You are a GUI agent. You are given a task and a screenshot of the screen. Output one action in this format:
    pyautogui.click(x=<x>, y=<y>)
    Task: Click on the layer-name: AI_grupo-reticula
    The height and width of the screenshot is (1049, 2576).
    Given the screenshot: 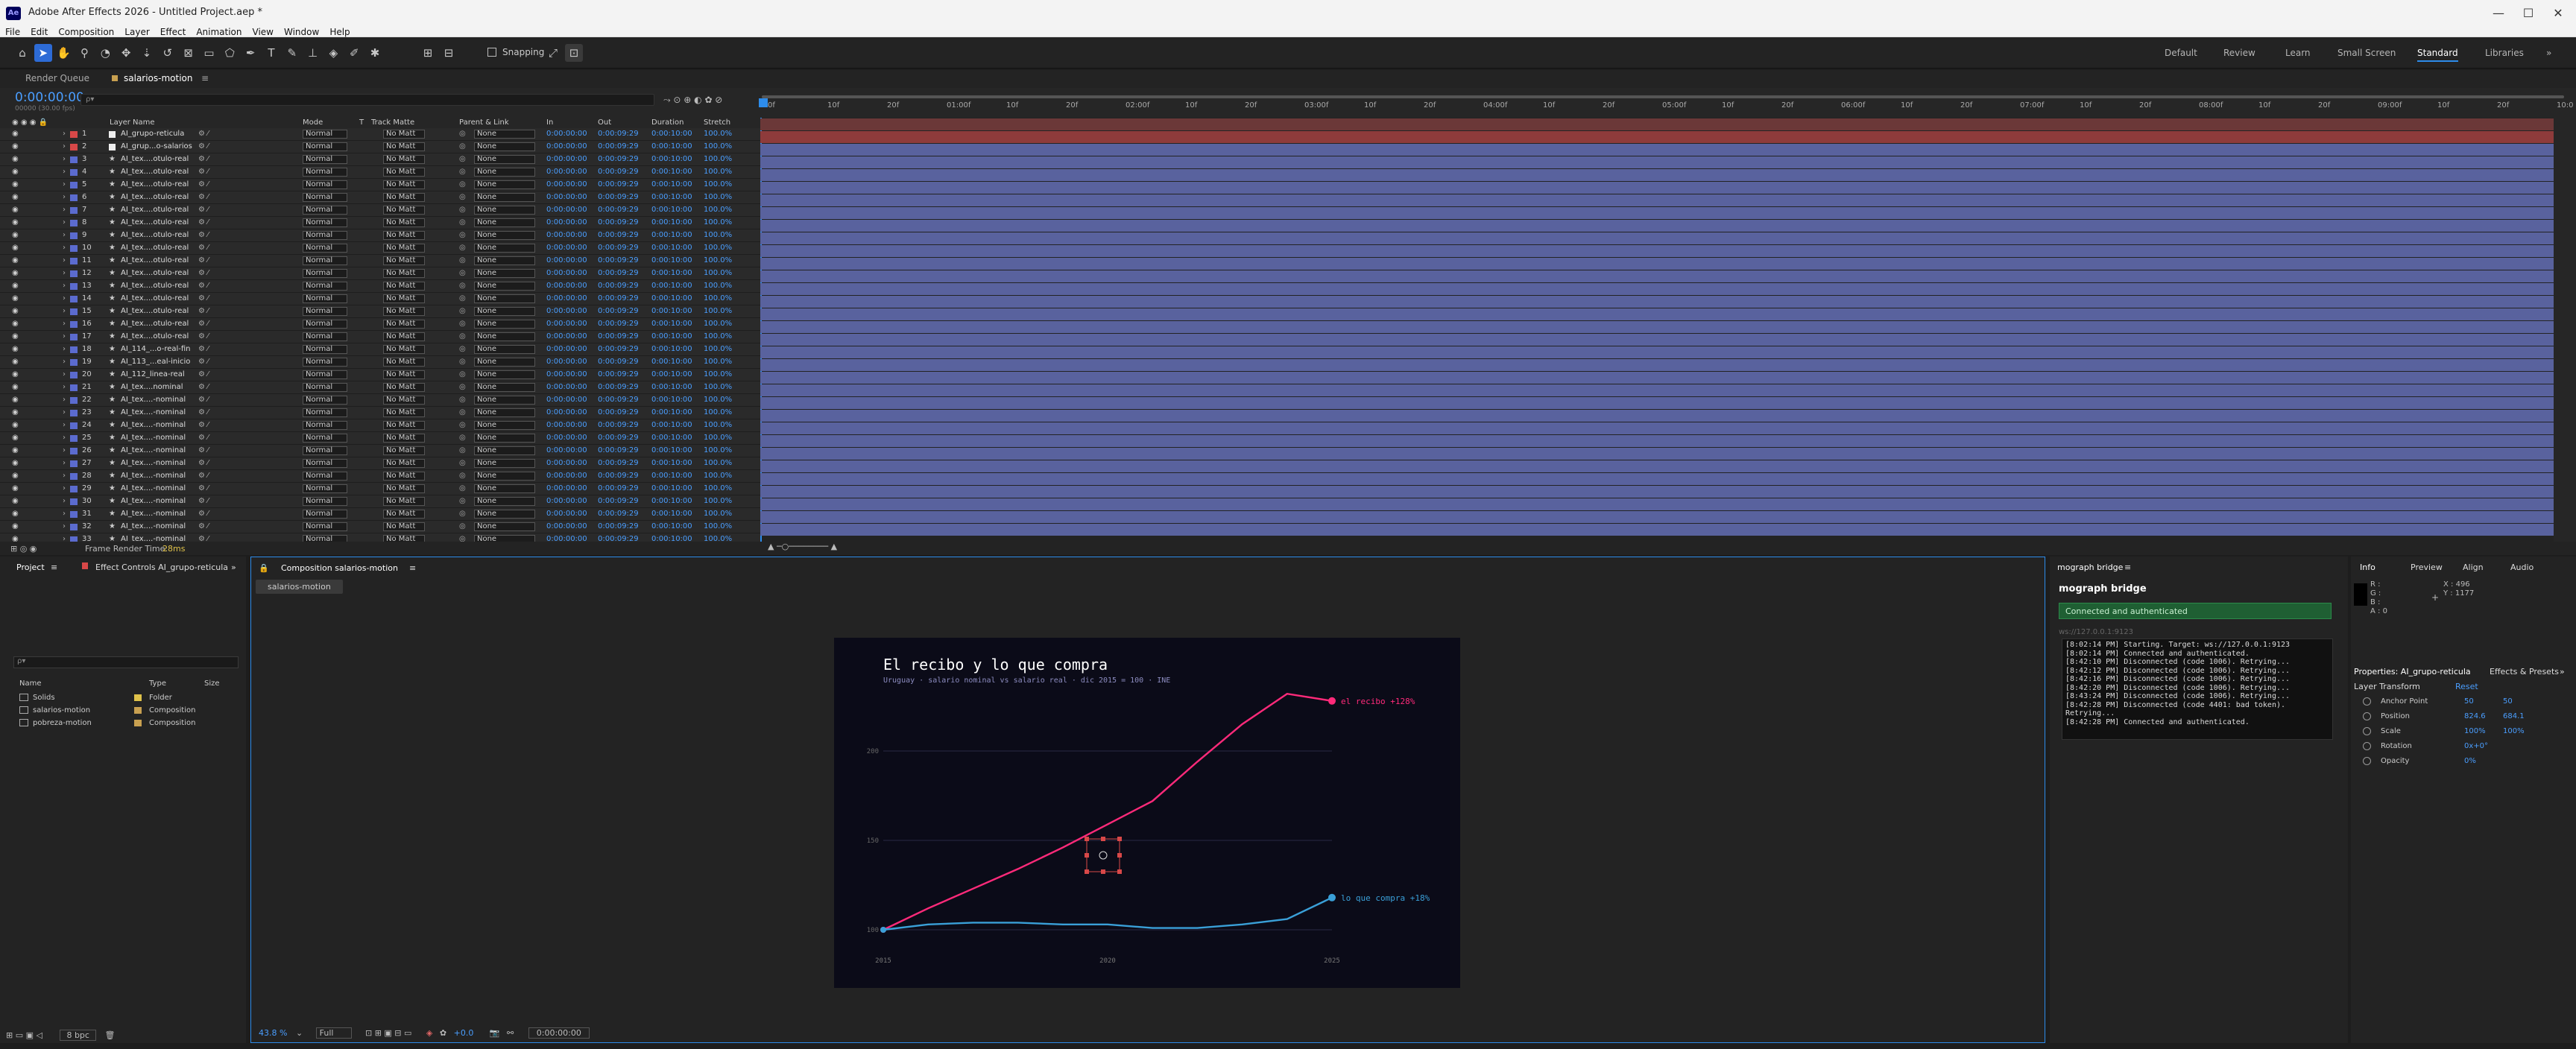 What is the action you would take?
    pyautogui.click(x=156, y=134)
    